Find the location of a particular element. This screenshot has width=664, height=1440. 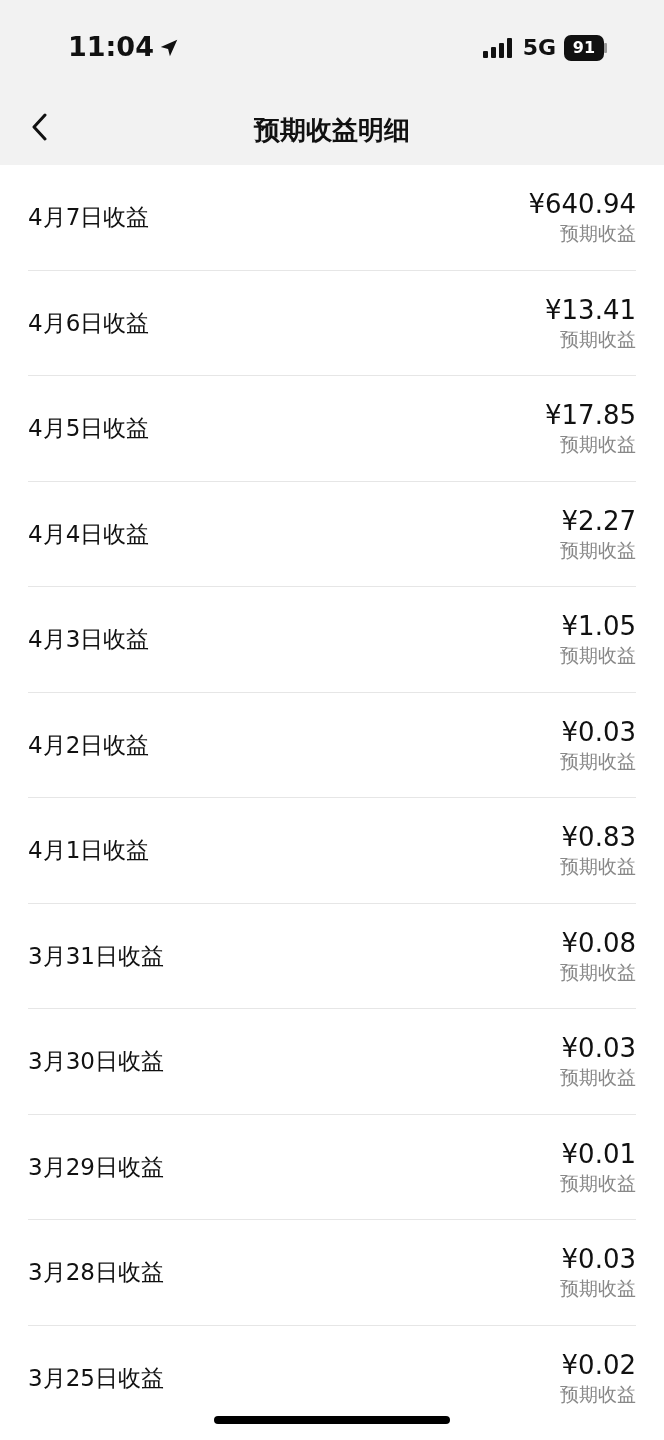

amount-value: ¥17.85 is located at coordinates (590, 415).